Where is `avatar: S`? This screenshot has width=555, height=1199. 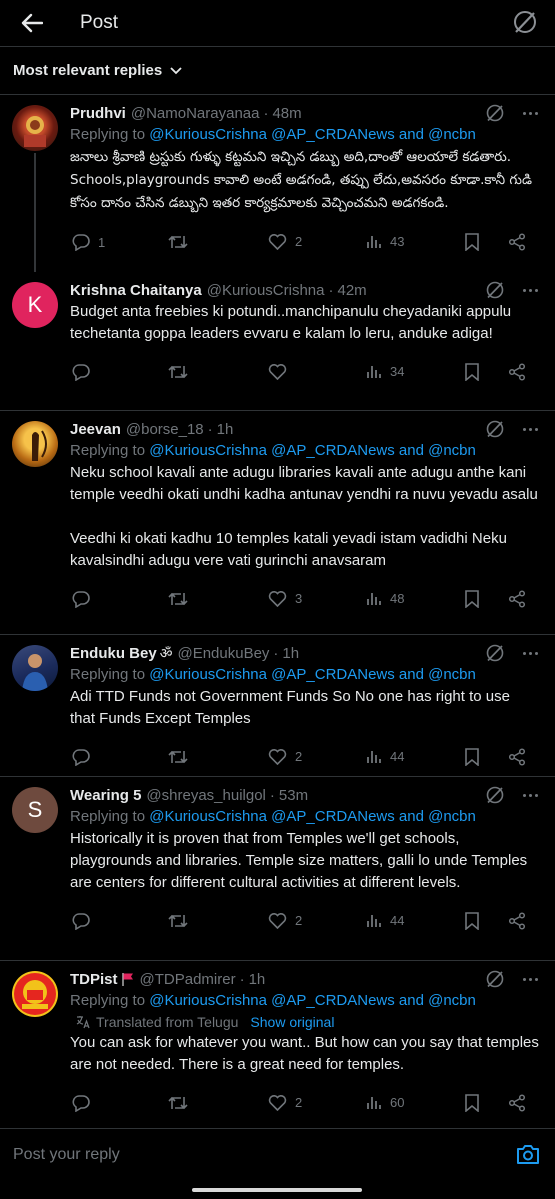
avatar: S is located at coordinates (35, 810).